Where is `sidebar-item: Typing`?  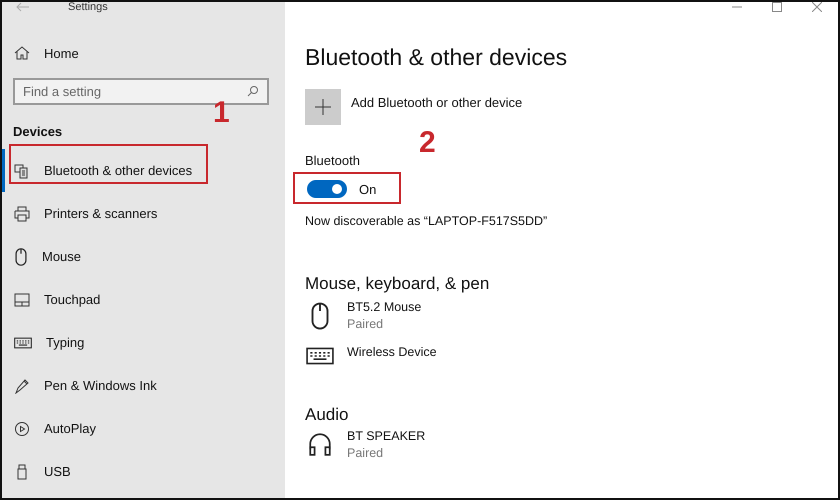 sidebar-item: Typing is located at coordinates (143, 342).